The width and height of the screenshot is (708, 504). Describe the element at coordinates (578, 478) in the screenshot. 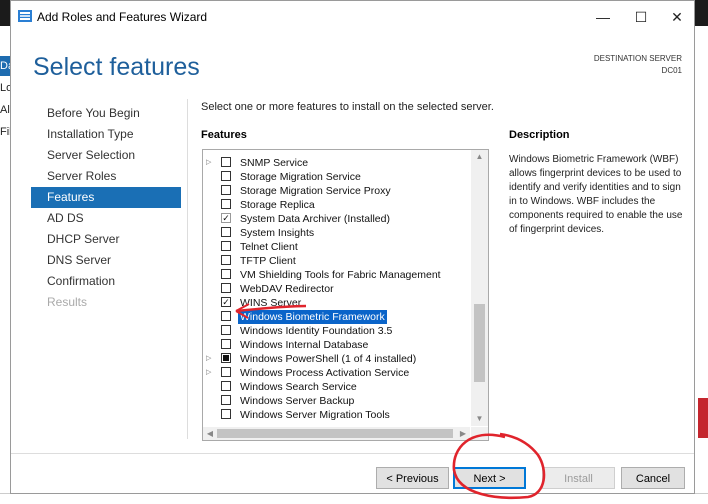

I see `install-button: Install` at that location.